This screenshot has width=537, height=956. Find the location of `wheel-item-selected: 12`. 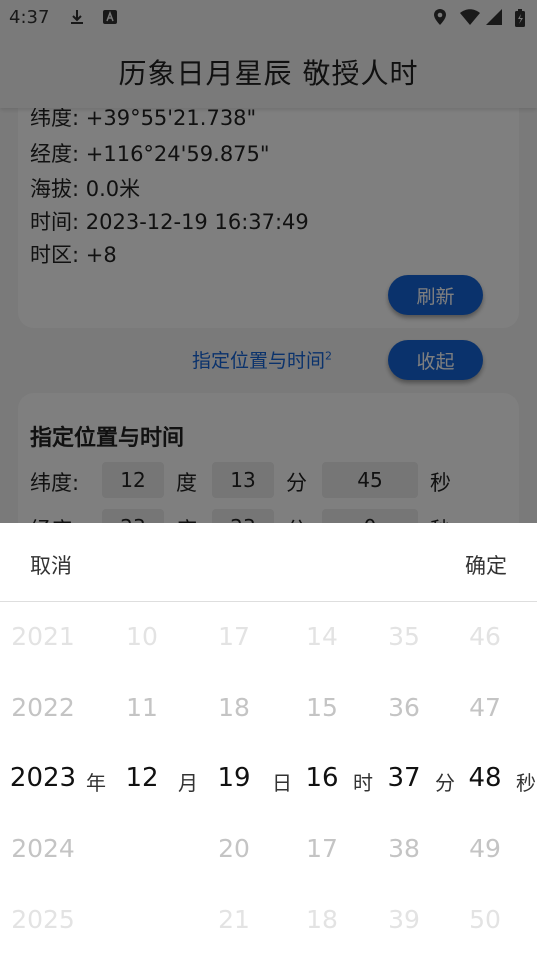

wheel-item-selected: 12 is located at coordinates (142, 778).